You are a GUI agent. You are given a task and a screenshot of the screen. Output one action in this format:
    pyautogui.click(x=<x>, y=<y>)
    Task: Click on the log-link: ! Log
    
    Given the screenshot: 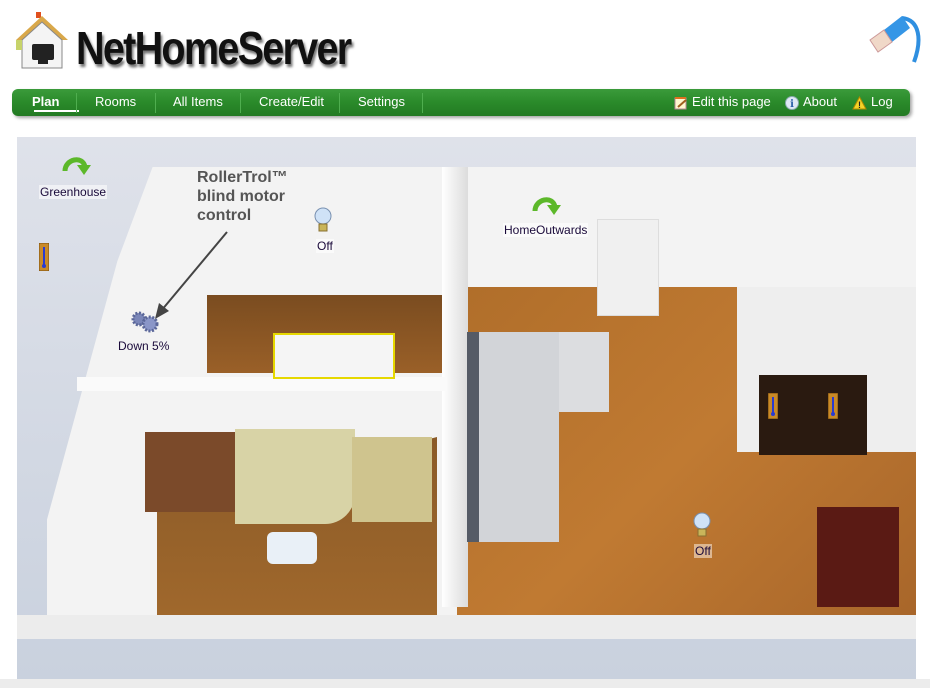 What is the action you would take?
    pyautogui.click(x=872, y=102)
    